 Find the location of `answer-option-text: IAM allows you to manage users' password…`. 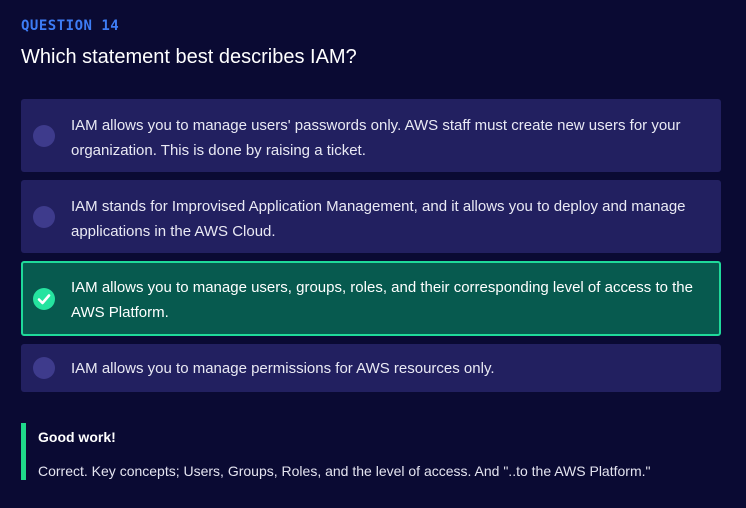

answer-option-text: IAM allows you to manage users' password… is located at coordinates (376, 138).